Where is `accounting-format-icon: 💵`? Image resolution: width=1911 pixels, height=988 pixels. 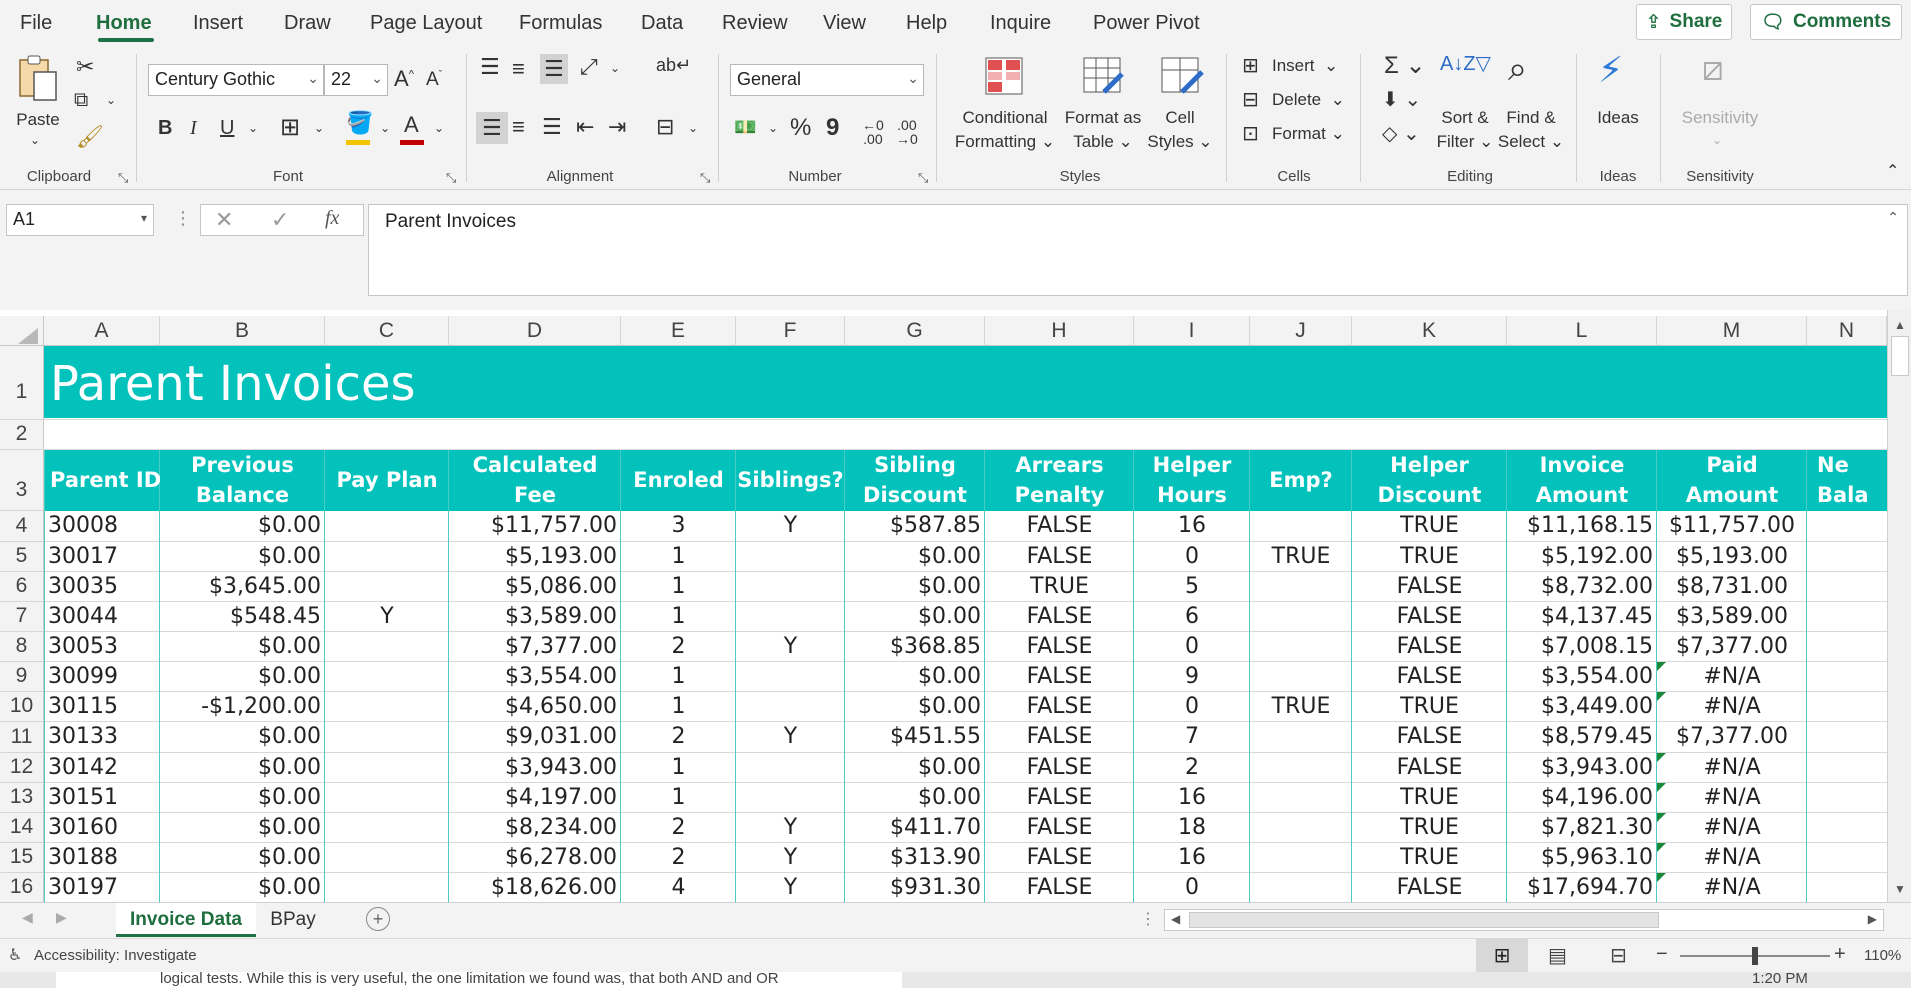
accounting-format-icon: 💵 is located at coordinates (745, 127).